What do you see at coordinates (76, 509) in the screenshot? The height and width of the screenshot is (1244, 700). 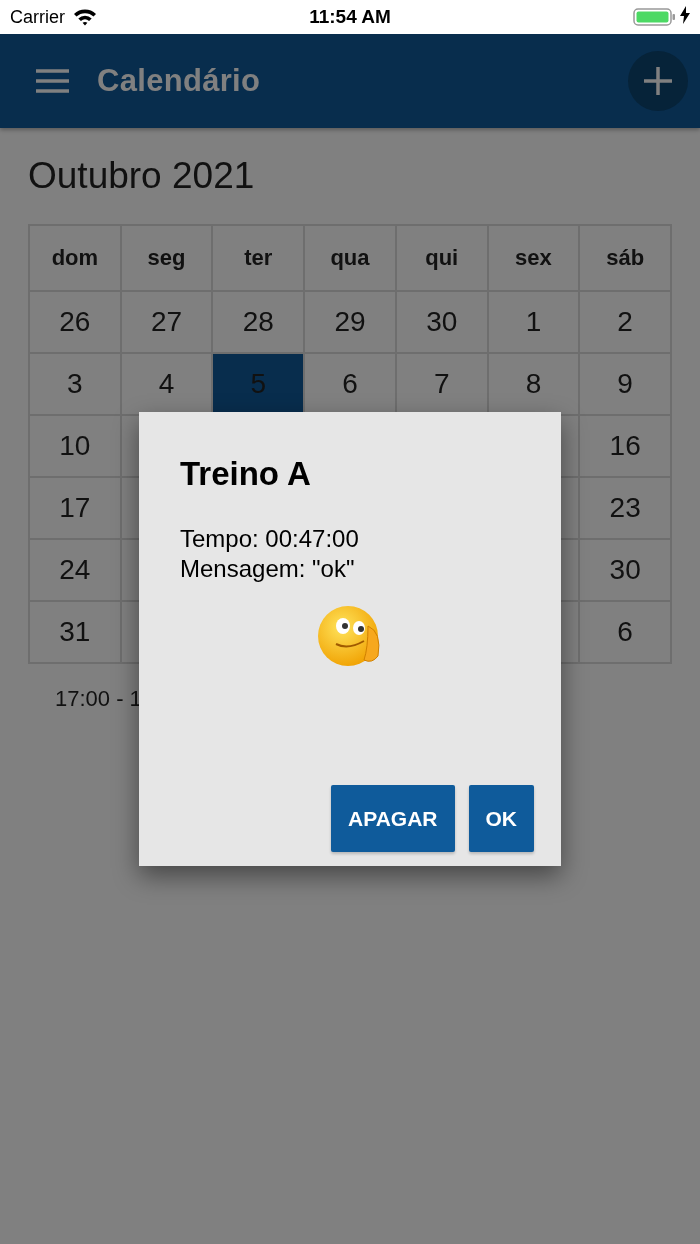 I see `day-cell: 17` at bounding box center [76, 509].